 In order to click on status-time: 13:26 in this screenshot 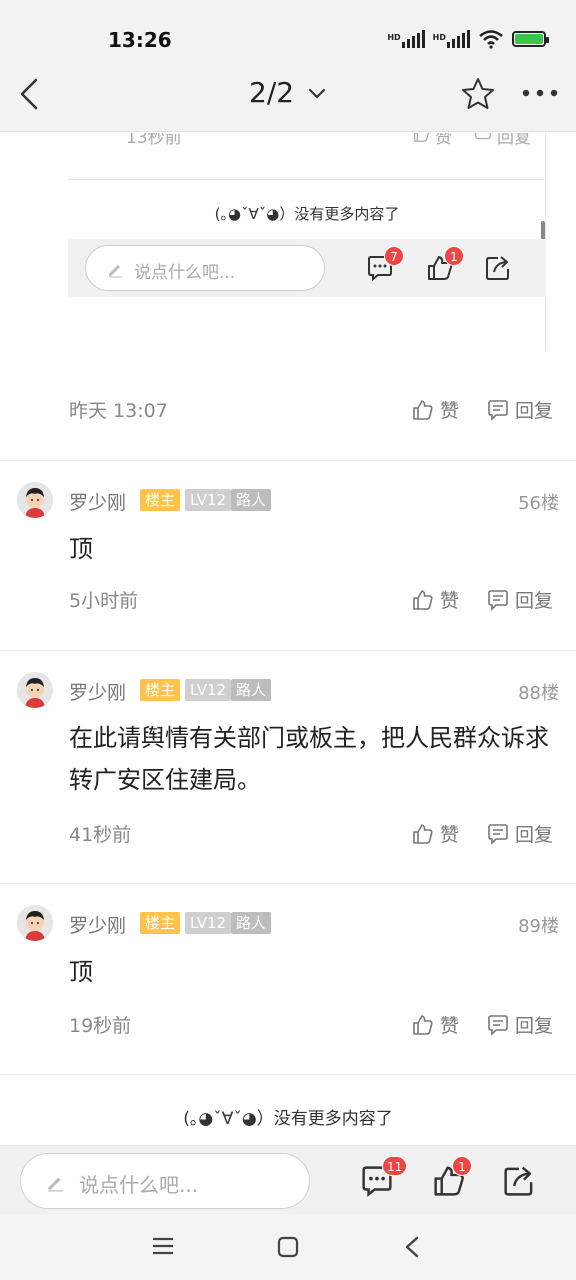, I will do `click(140, 40)`.